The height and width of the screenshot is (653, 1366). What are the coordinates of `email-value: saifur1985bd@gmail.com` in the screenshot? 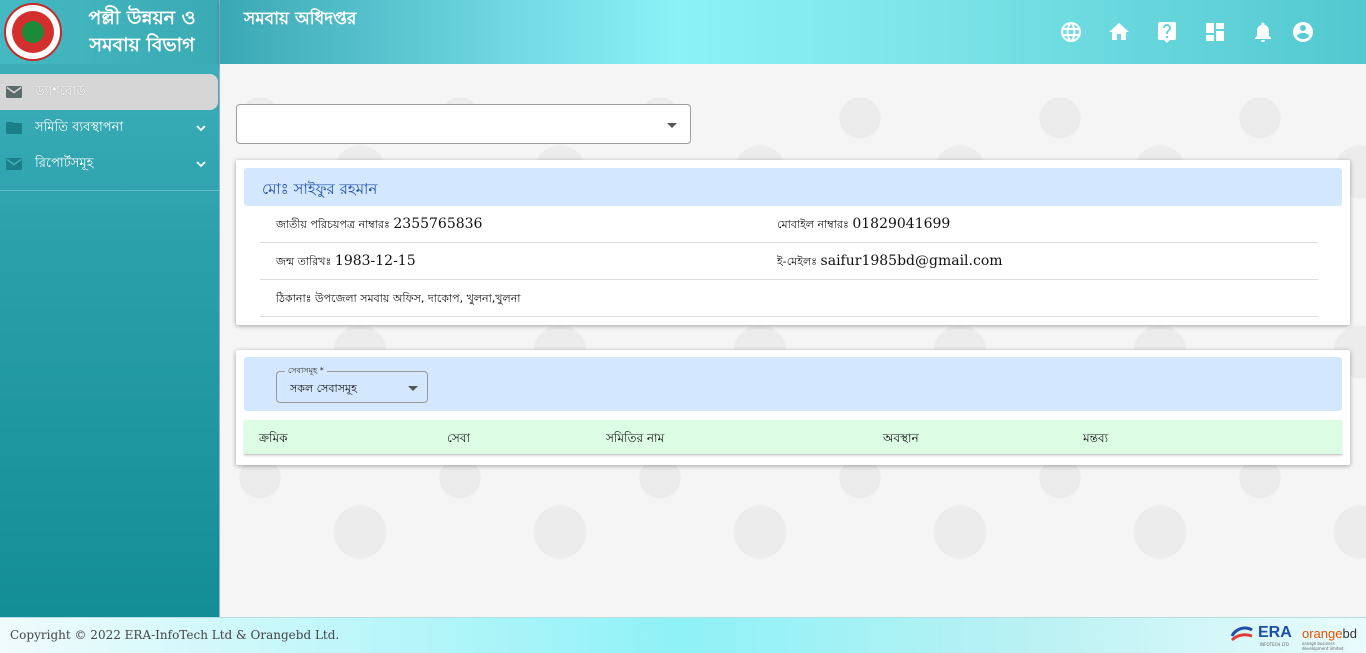 It's located at (911, 261).